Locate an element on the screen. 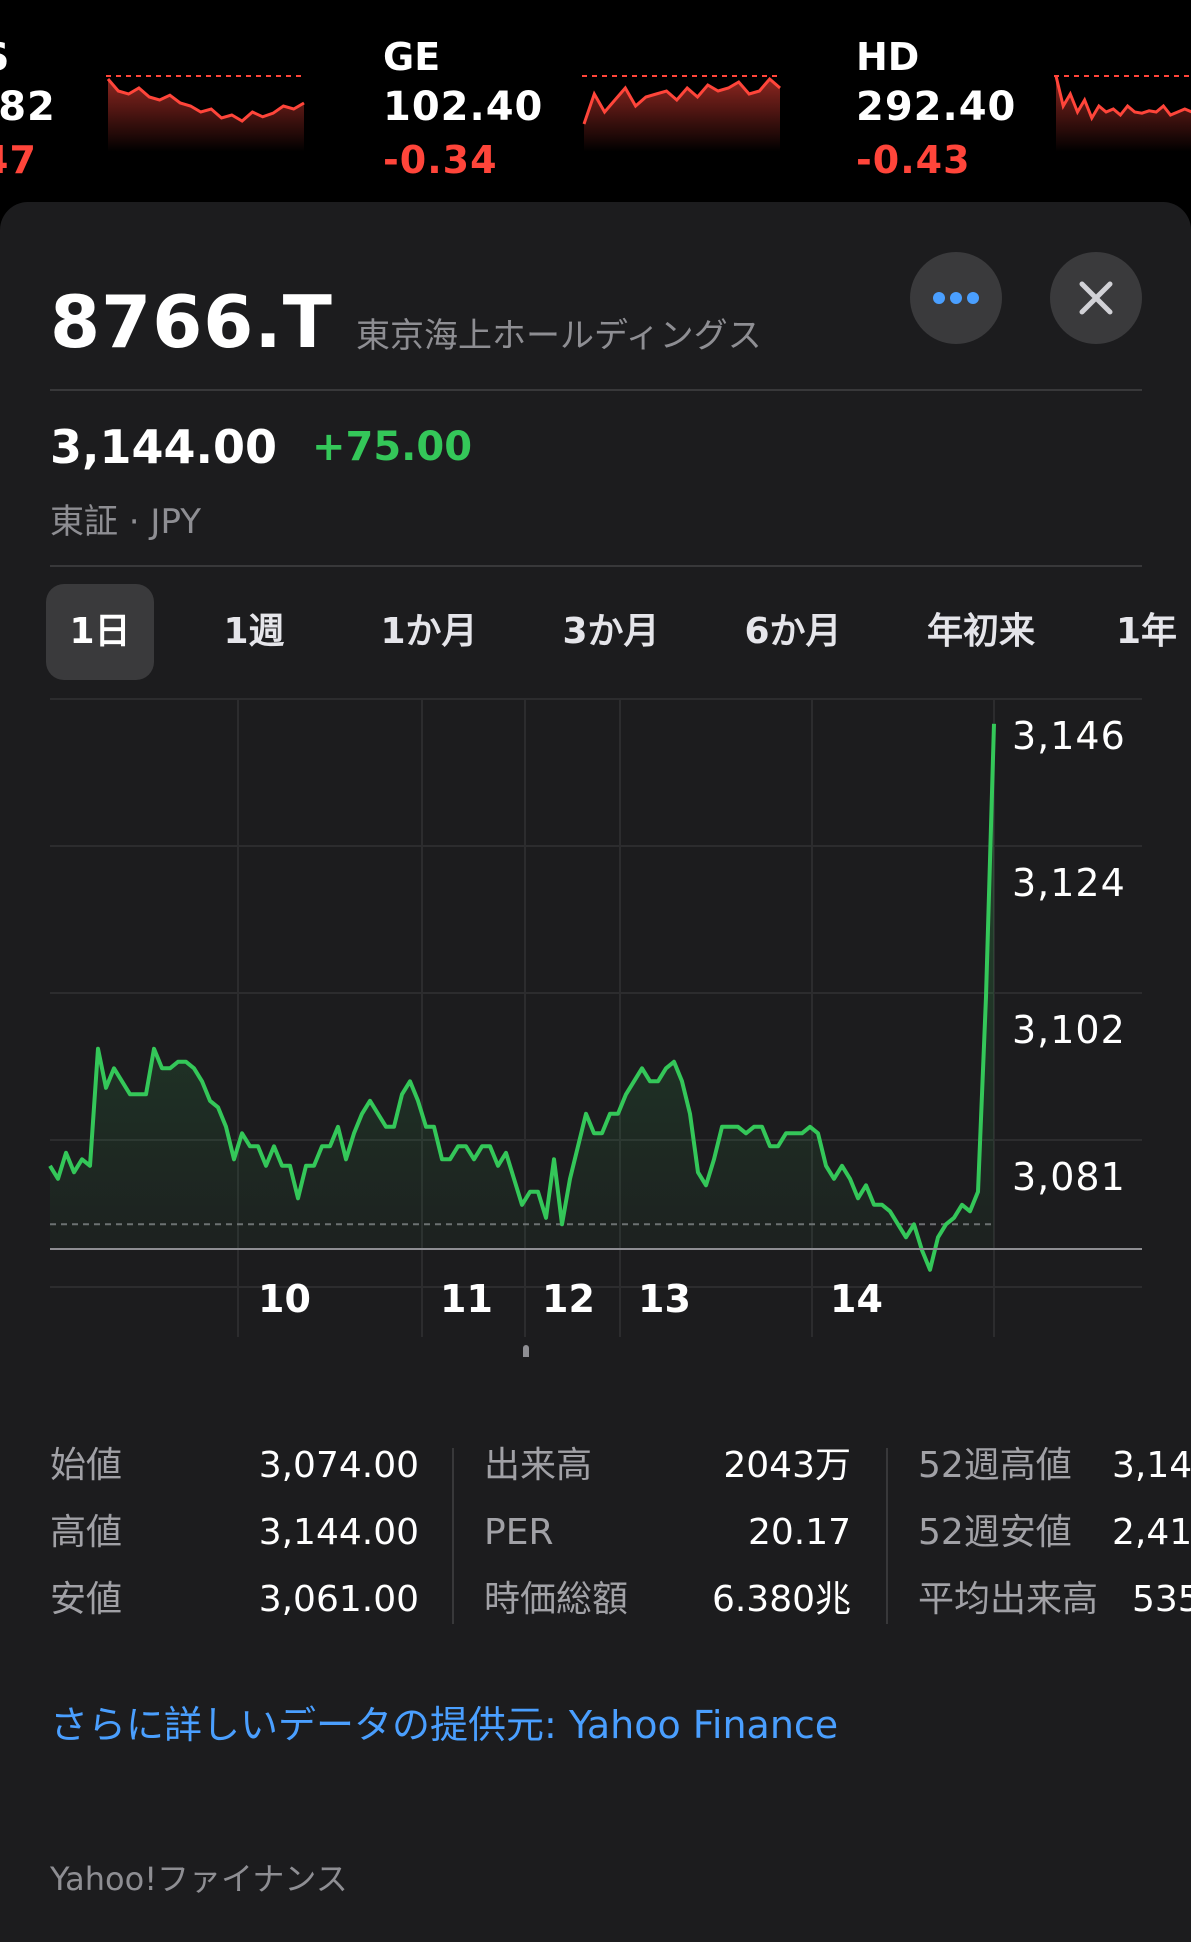  ticker-symbol: S is located at coordinates (28, 57).